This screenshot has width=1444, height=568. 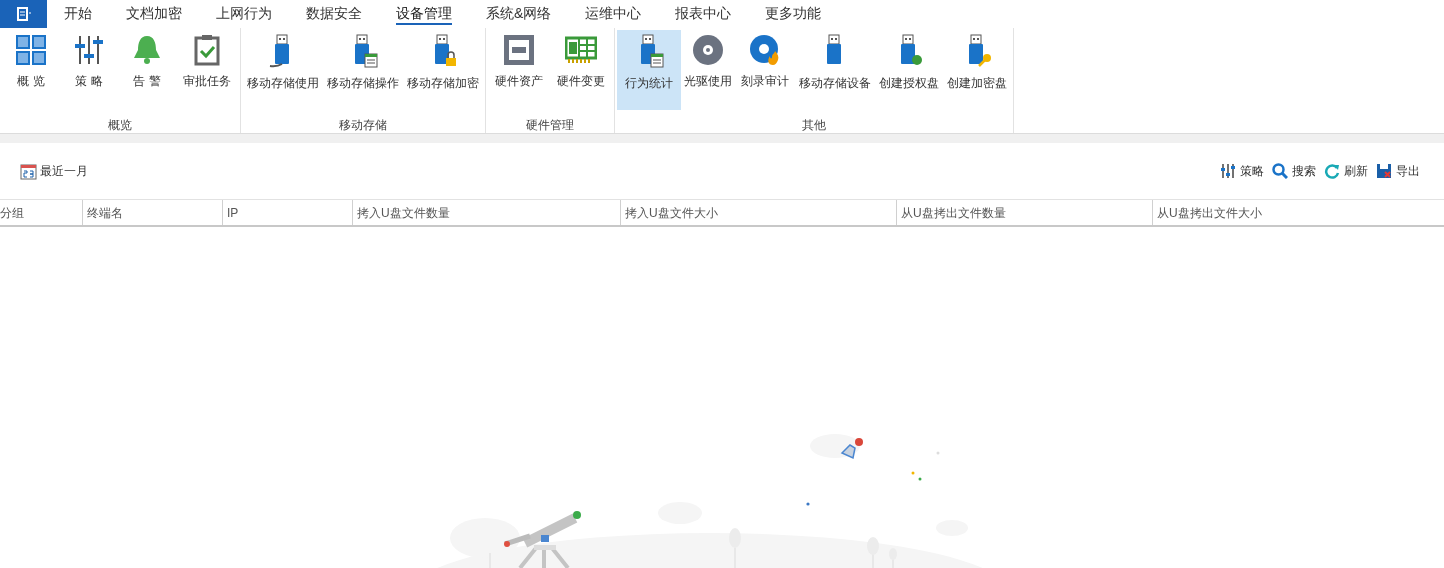 I want to click on ribbon-group-label: 硬件管理, so click(x=550, y=125).